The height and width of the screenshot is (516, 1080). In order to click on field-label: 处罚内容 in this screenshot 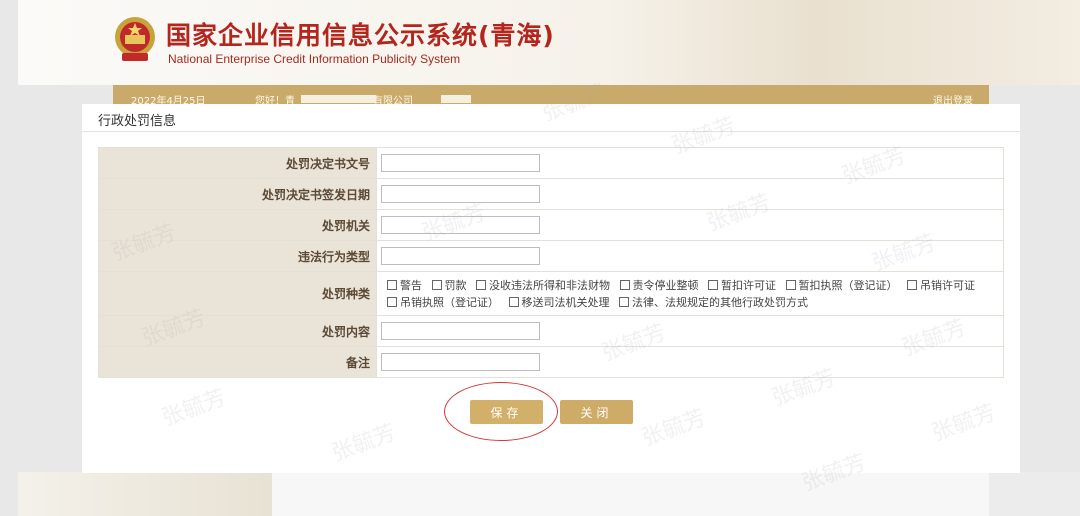, I will do `click(237, 331)`.